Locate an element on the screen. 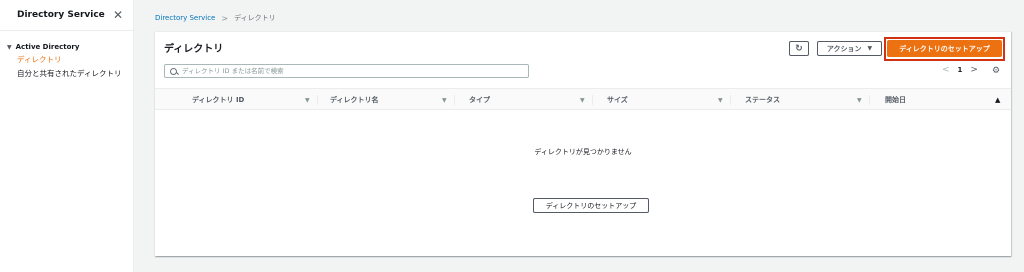  actions-dropdown-button: アクション ▼ is located at coordinates (849, 48).